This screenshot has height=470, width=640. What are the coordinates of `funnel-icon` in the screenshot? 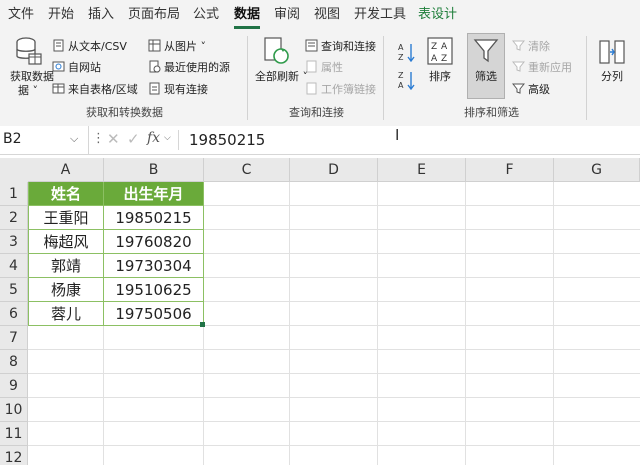 It's located at (486, 51).